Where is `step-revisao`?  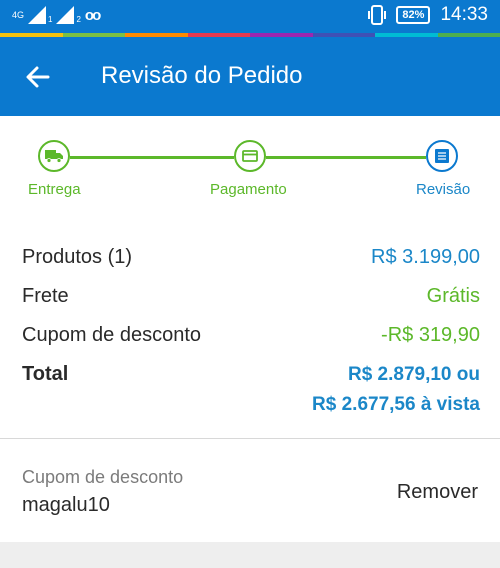
step-revisao is located at coordinates (442, 156).